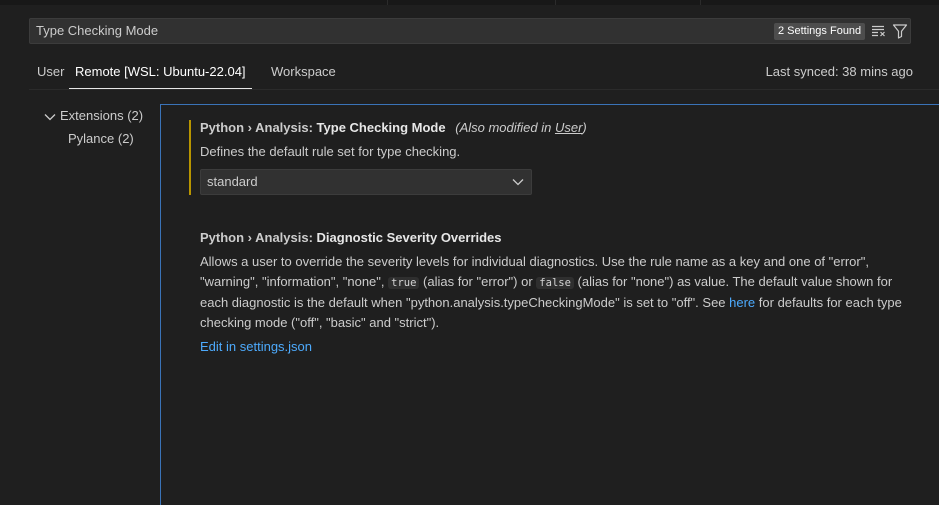 The height and width of the screenshot is (505, 939). Describe the element at coordinates (478, 281) in the screenshot. I see `desc-text: (alias for "error") or` at that location.